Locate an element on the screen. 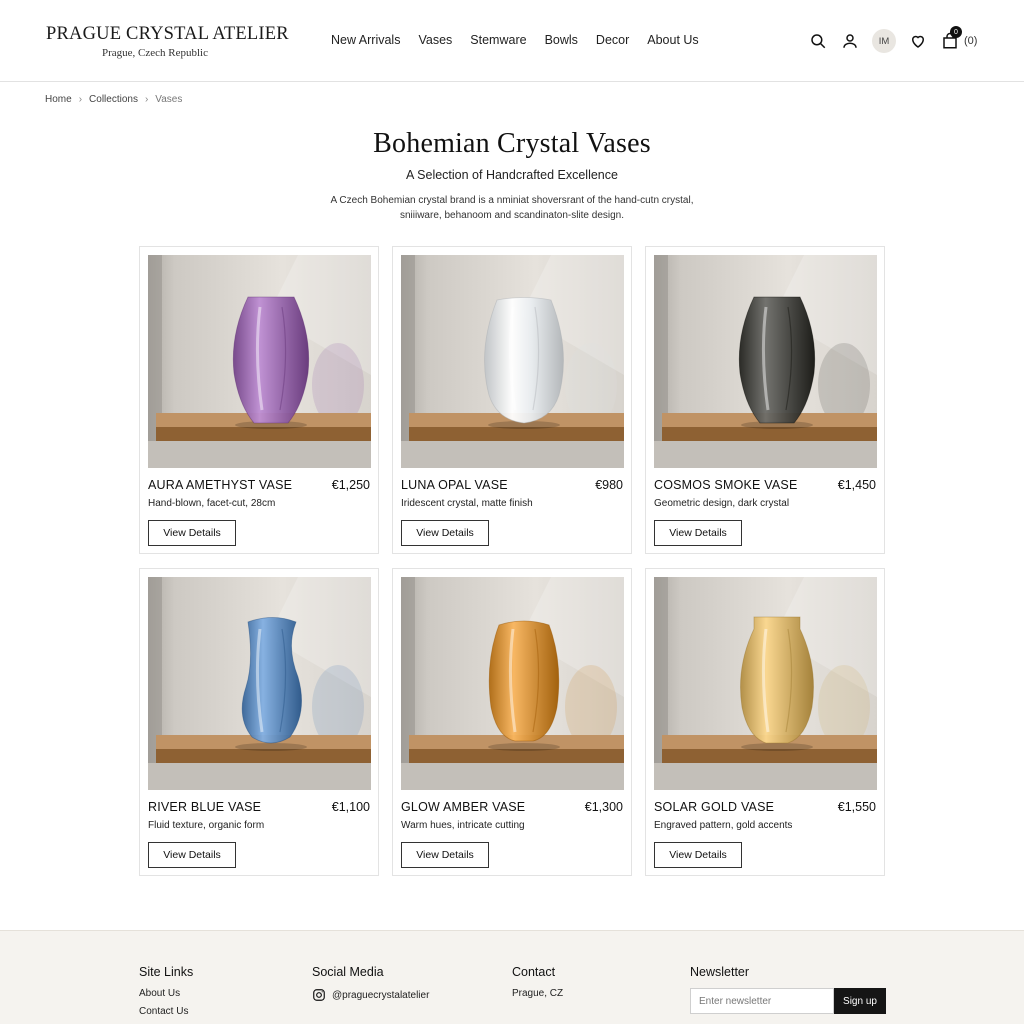 Image resolution: width=1024 pixels, height=1024 pixels. product-price: €1,250 is located at coordinates (350, 485).